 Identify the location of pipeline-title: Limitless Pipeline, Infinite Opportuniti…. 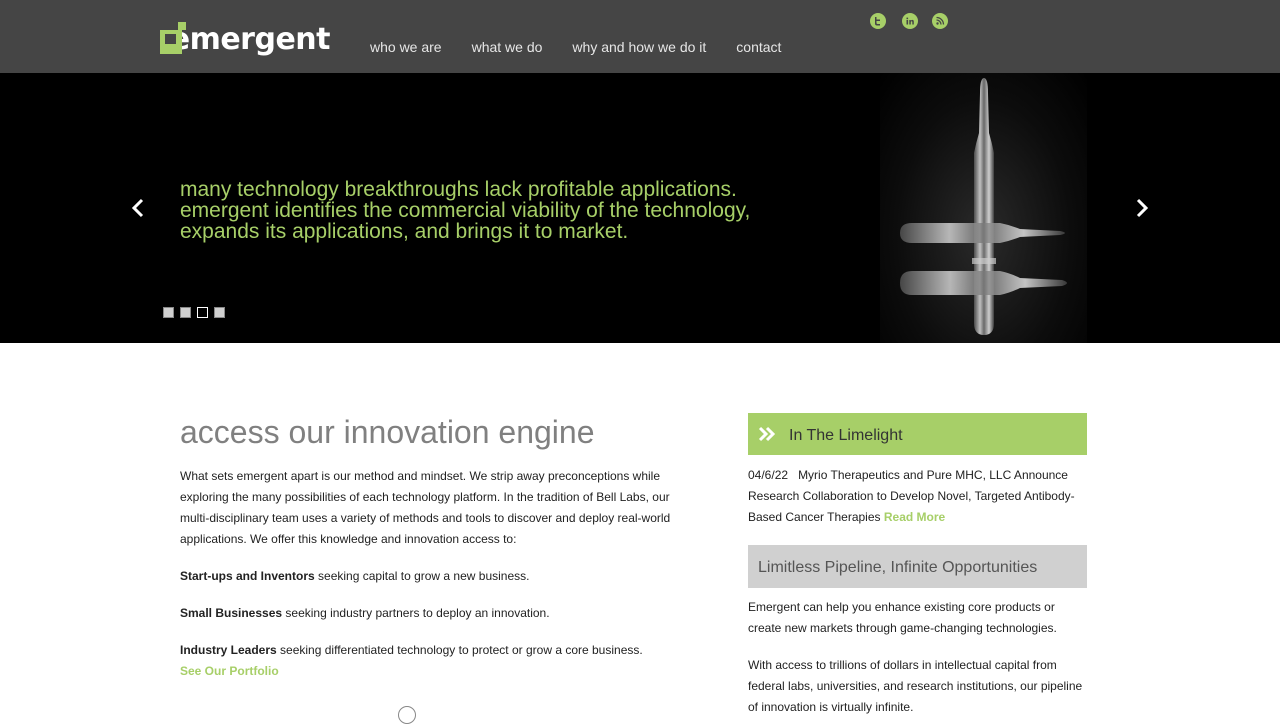
(898, 567).